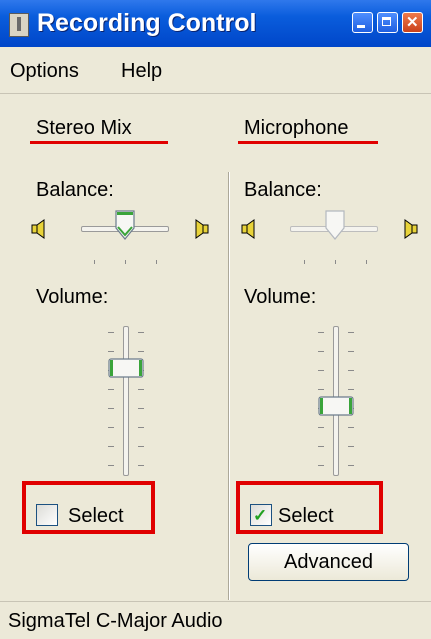 The height and width of the screenshot is (639, 431). What do you see at coordinates (147, 23) in the screenshot?
I see `window-title: Recording Control` at bounding box center [147, 23].